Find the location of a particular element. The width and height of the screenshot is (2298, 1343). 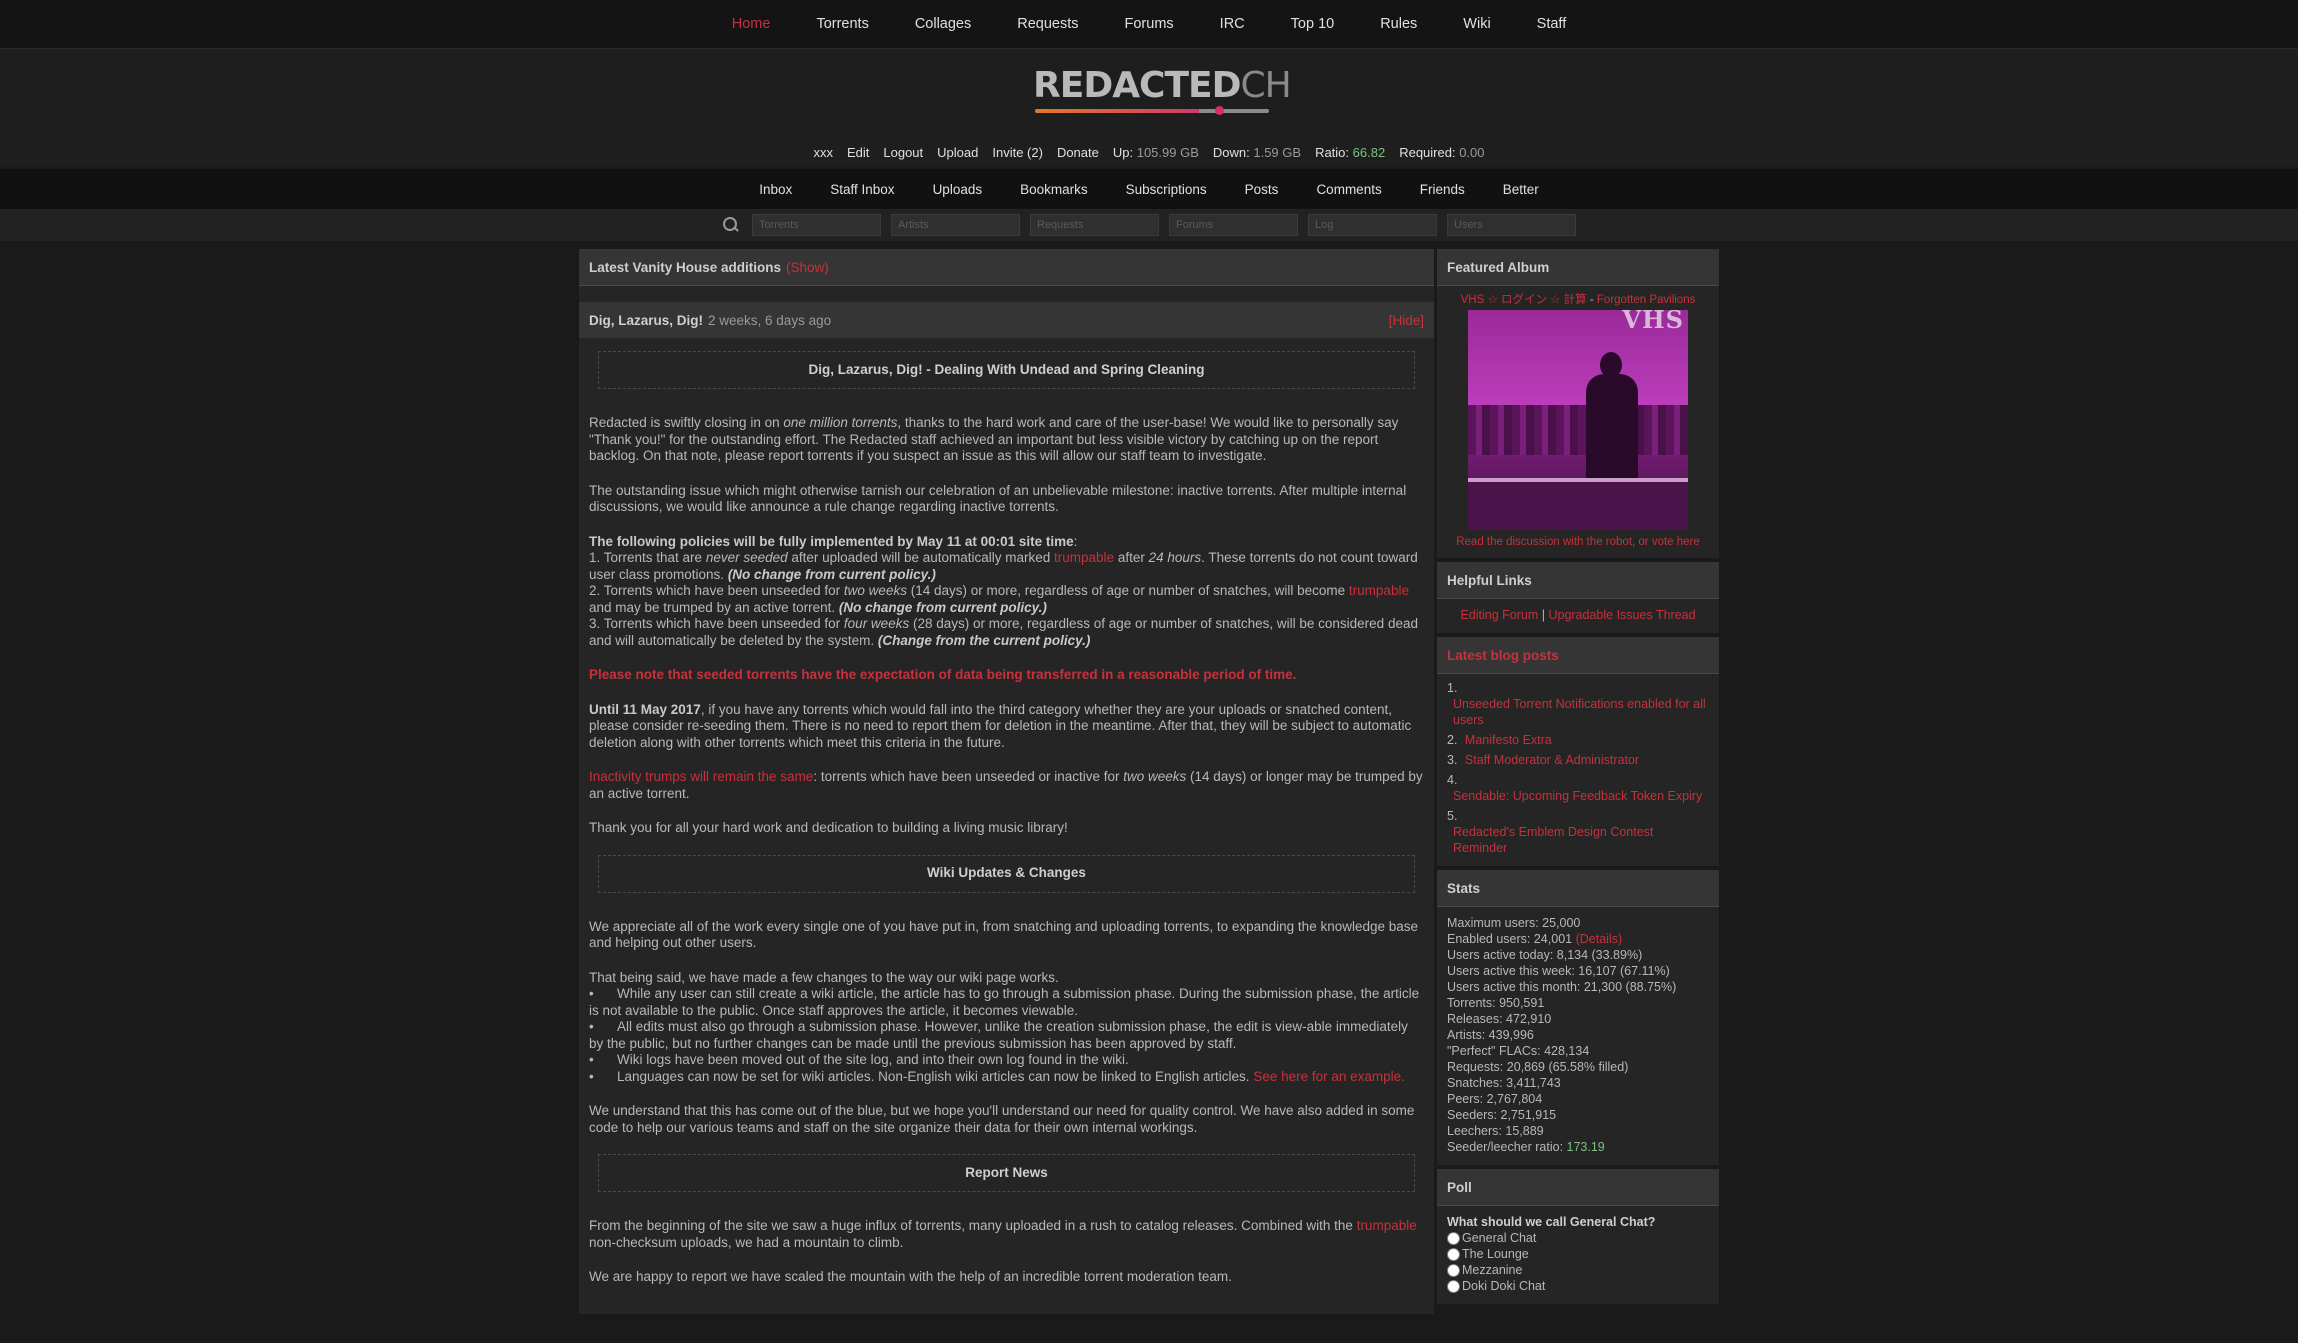

nav-inbox: Inbox is located at coordinates (775, 189).